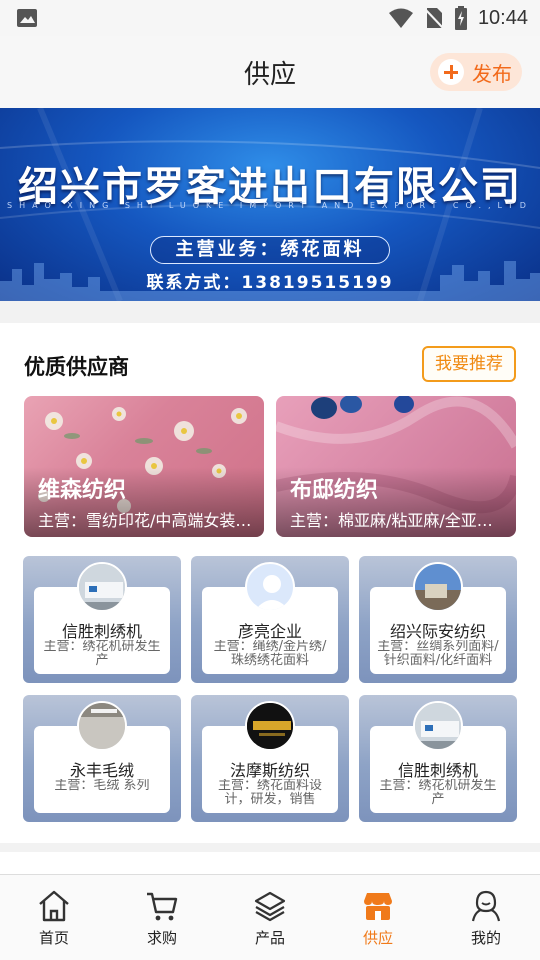  I want to click on next-section-edge, so click(270, 863).